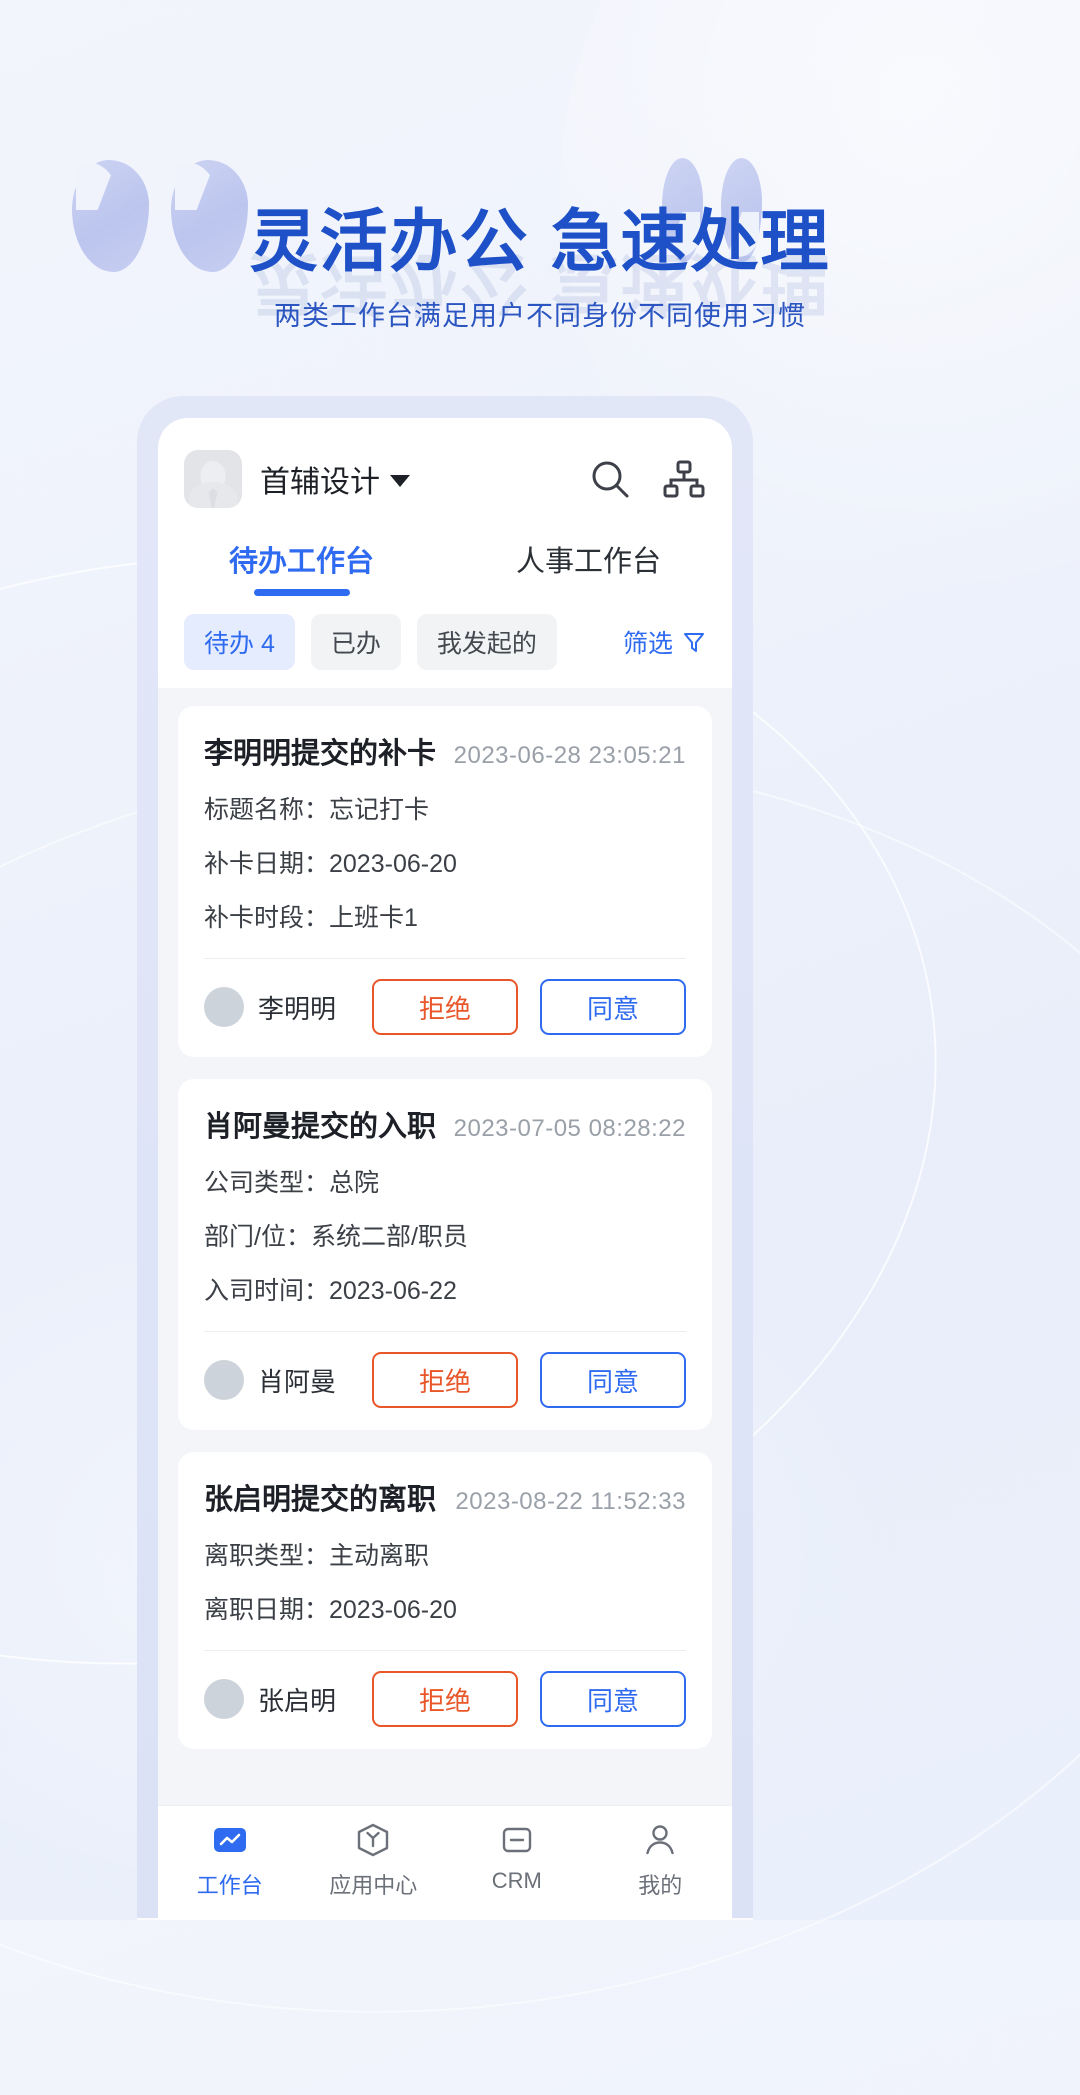 This screenshot has height=2095, width=1080. Describe the element at coordinates (445, 468) in the screenshot. I see `app-header: 首辅设计` at that location.